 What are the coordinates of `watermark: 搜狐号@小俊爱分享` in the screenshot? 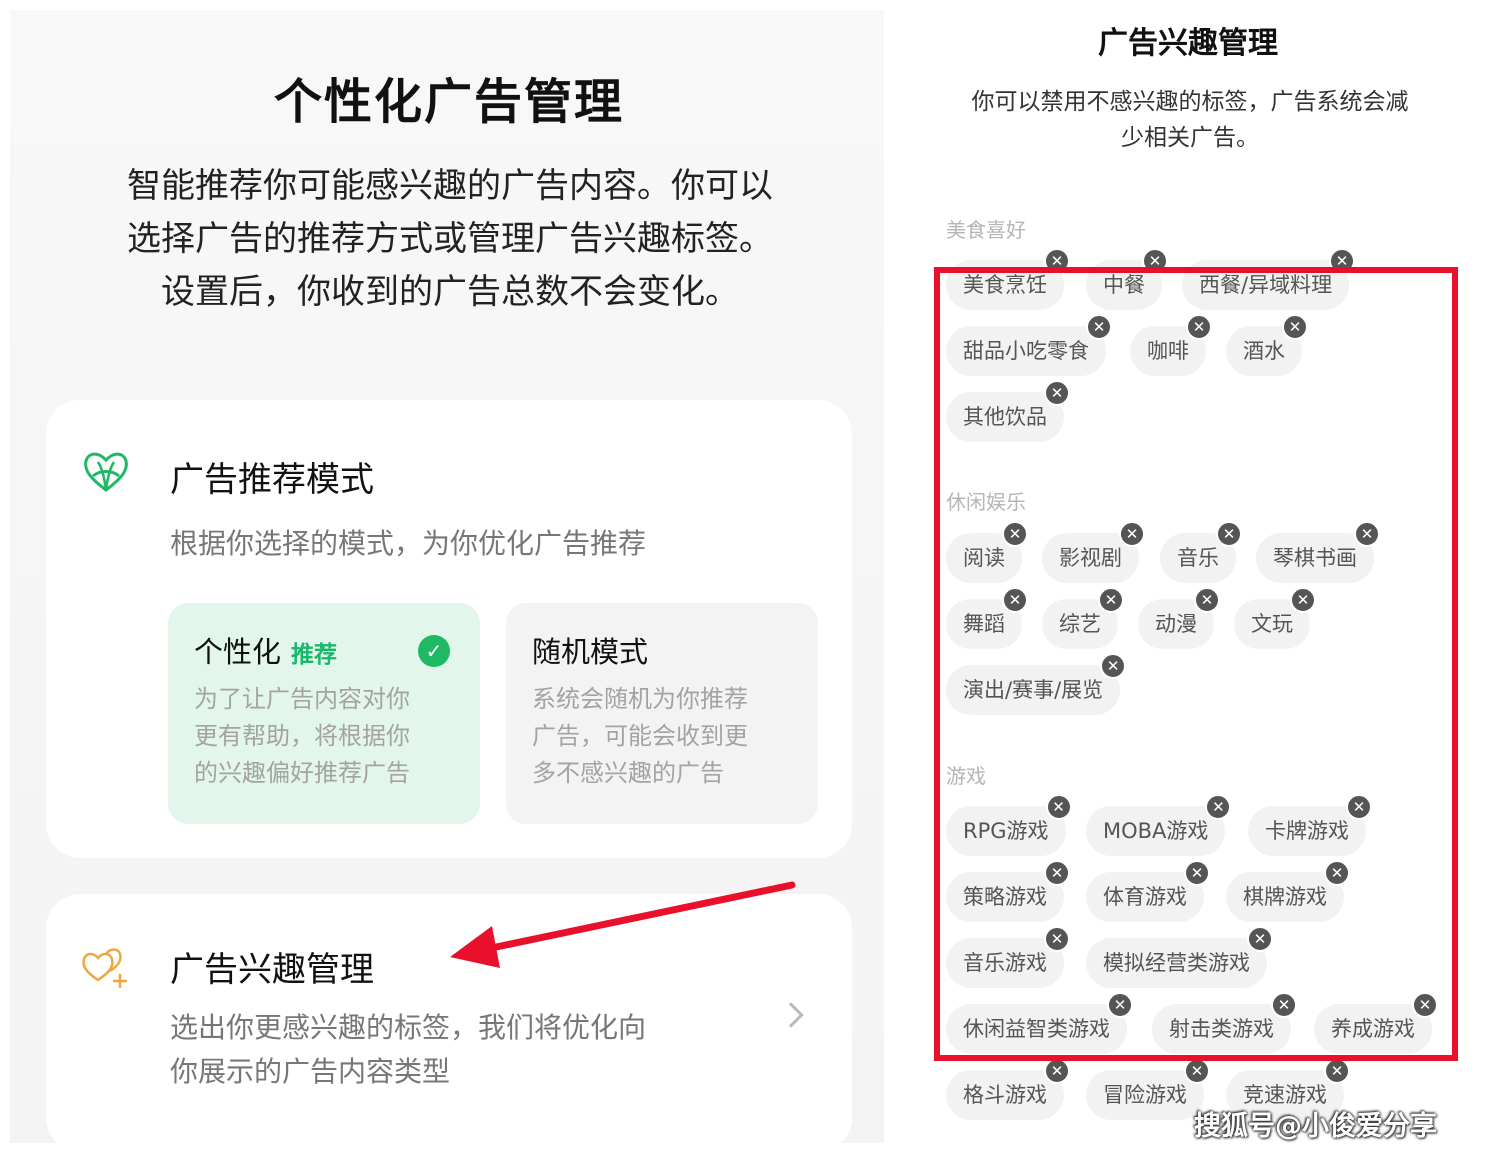 It's located at (1315, 1126).